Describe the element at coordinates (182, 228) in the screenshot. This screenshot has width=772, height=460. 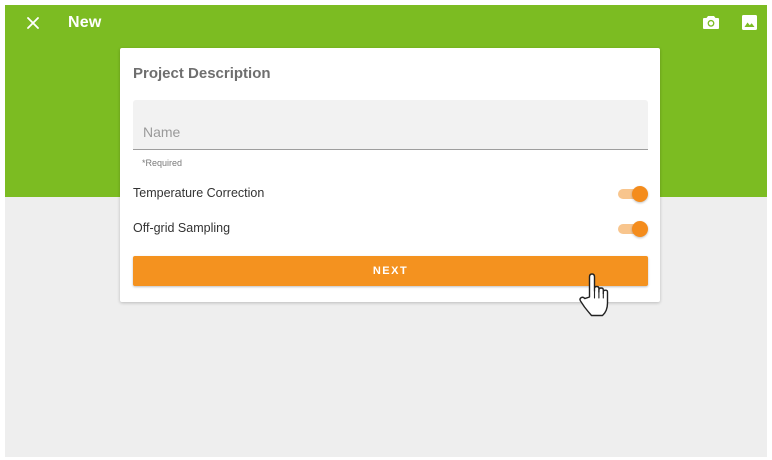
I see `off-grid-sampling-label: Off-grid Sampling` at that location.